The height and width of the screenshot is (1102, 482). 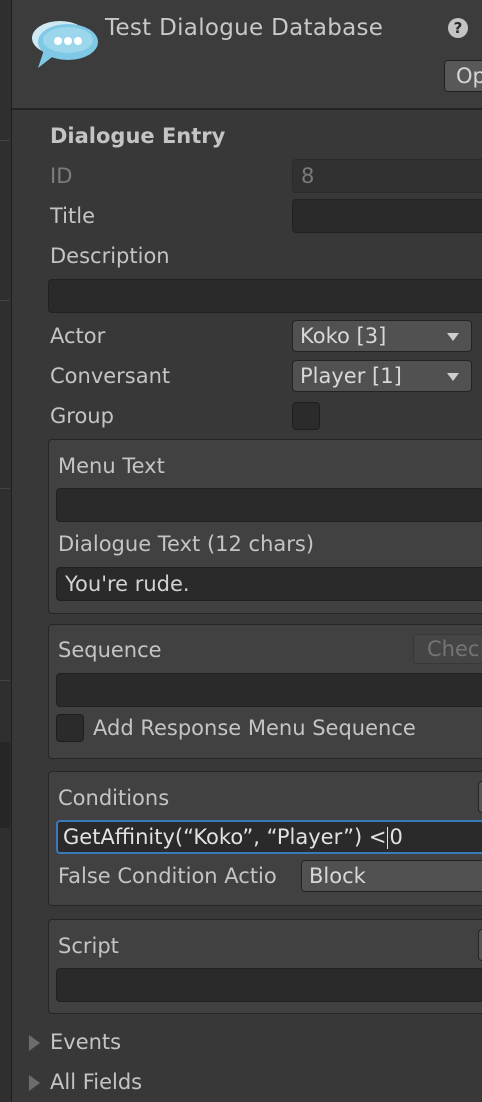 What do you see at coordinates (225, 837) in the screenshot?
I see `conditions-text: GetAffinity(“Koko”, “Player”) <` at bounding box center [225, 837].